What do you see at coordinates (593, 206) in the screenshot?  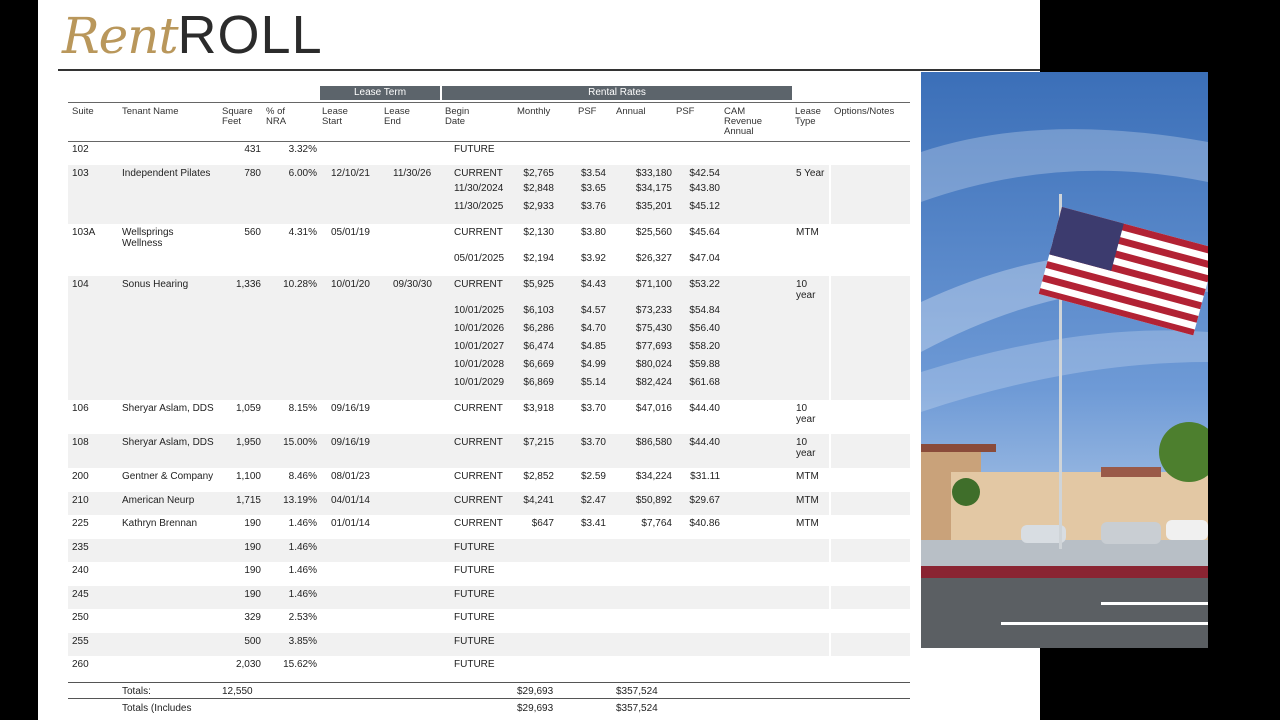 I see `psf-cell: $3.76` at bounding box center [593, 206].